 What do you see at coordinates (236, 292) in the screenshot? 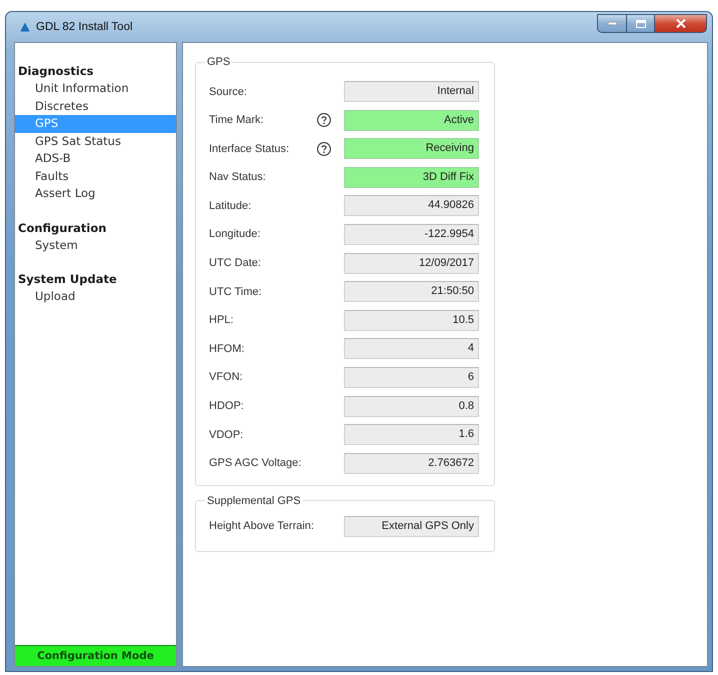
I see `field-label: UTC Time:` at bounding box center [236, 292].